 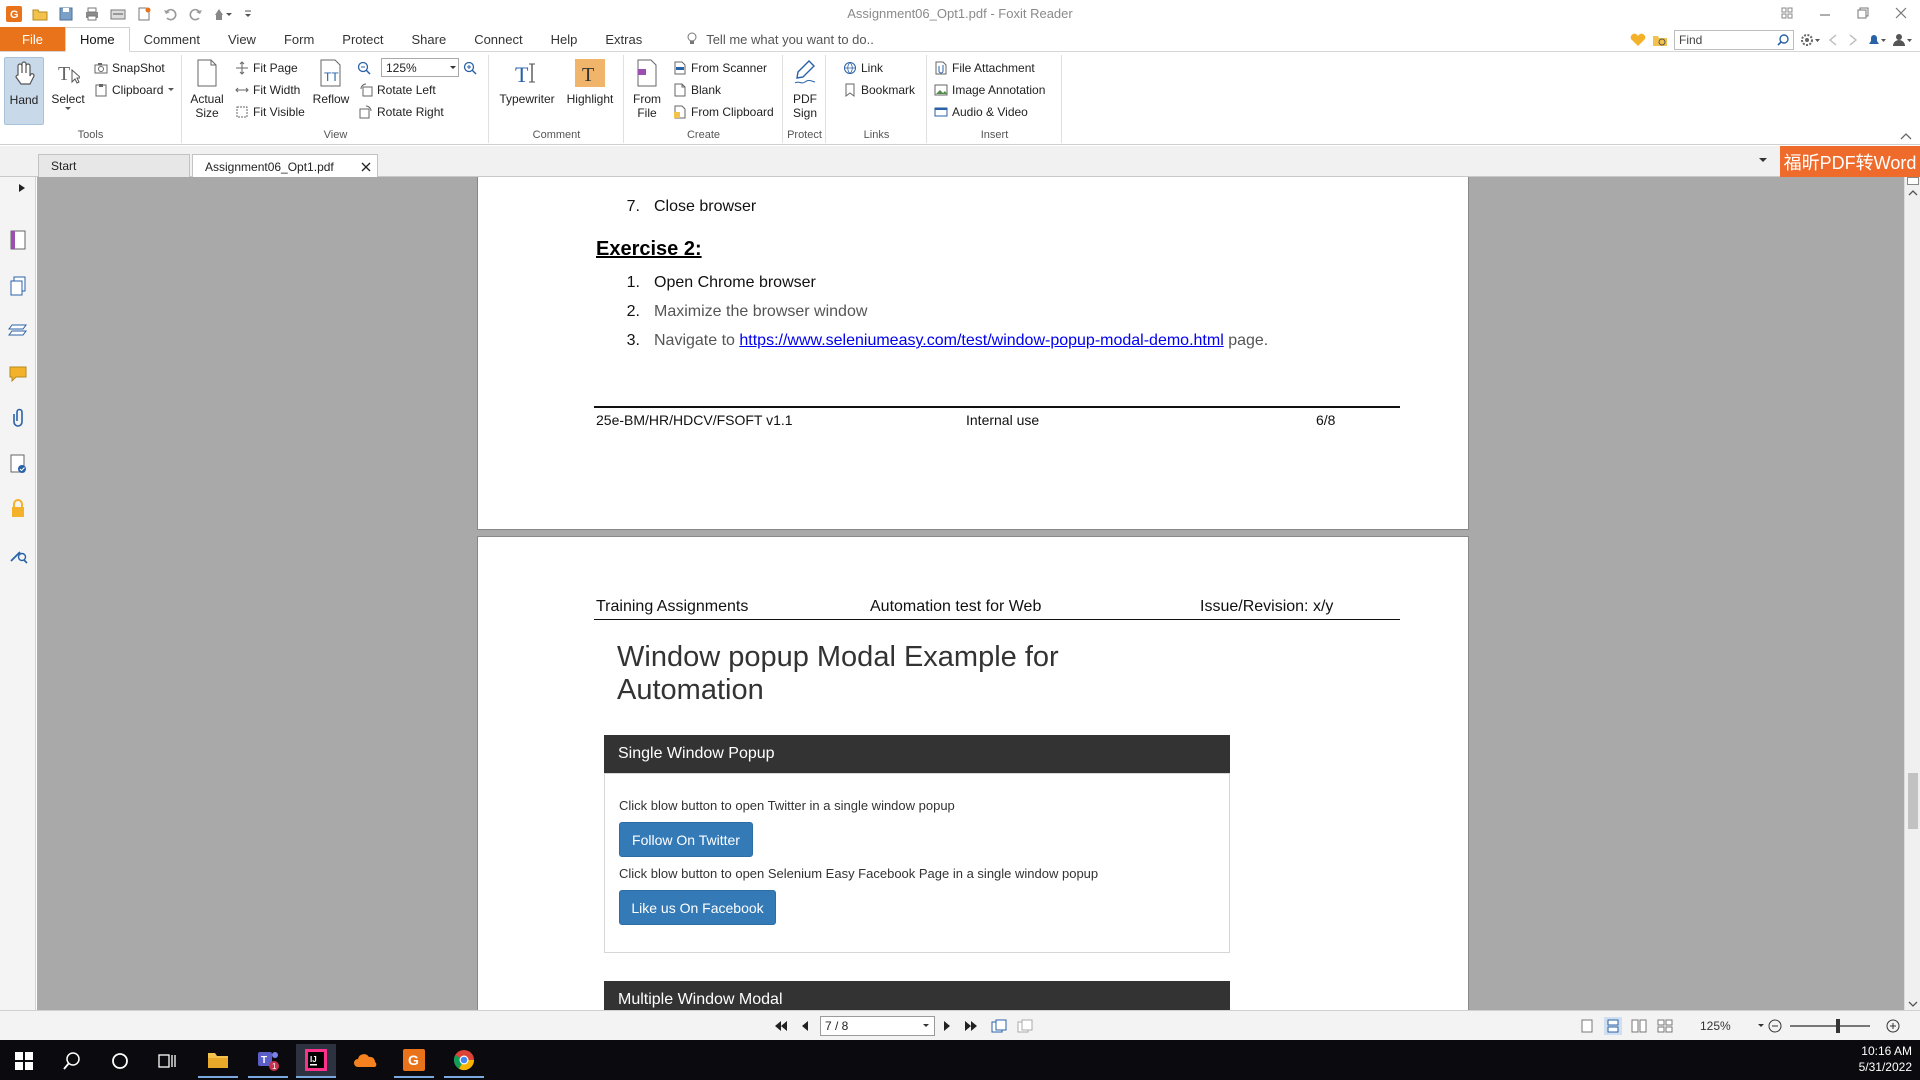 What do you see at coordinates (222, 14) in the screenshot?
I see `hand-tool-dropdown-icon` at bounding box center [222, 14].